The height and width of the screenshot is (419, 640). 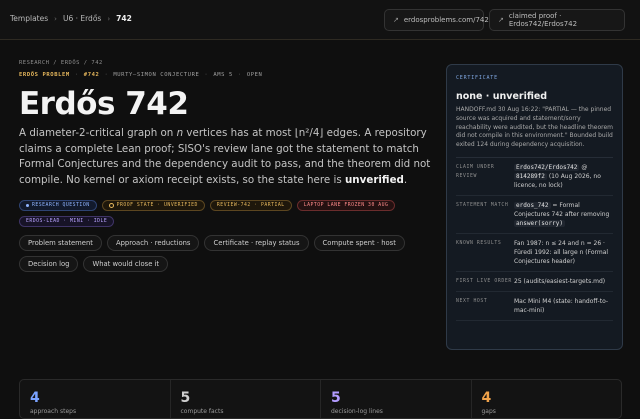 What do you see at coordinates (91, 75) in the screenshot?
I see `meta-number: #742` at bounding box center [91, 75].